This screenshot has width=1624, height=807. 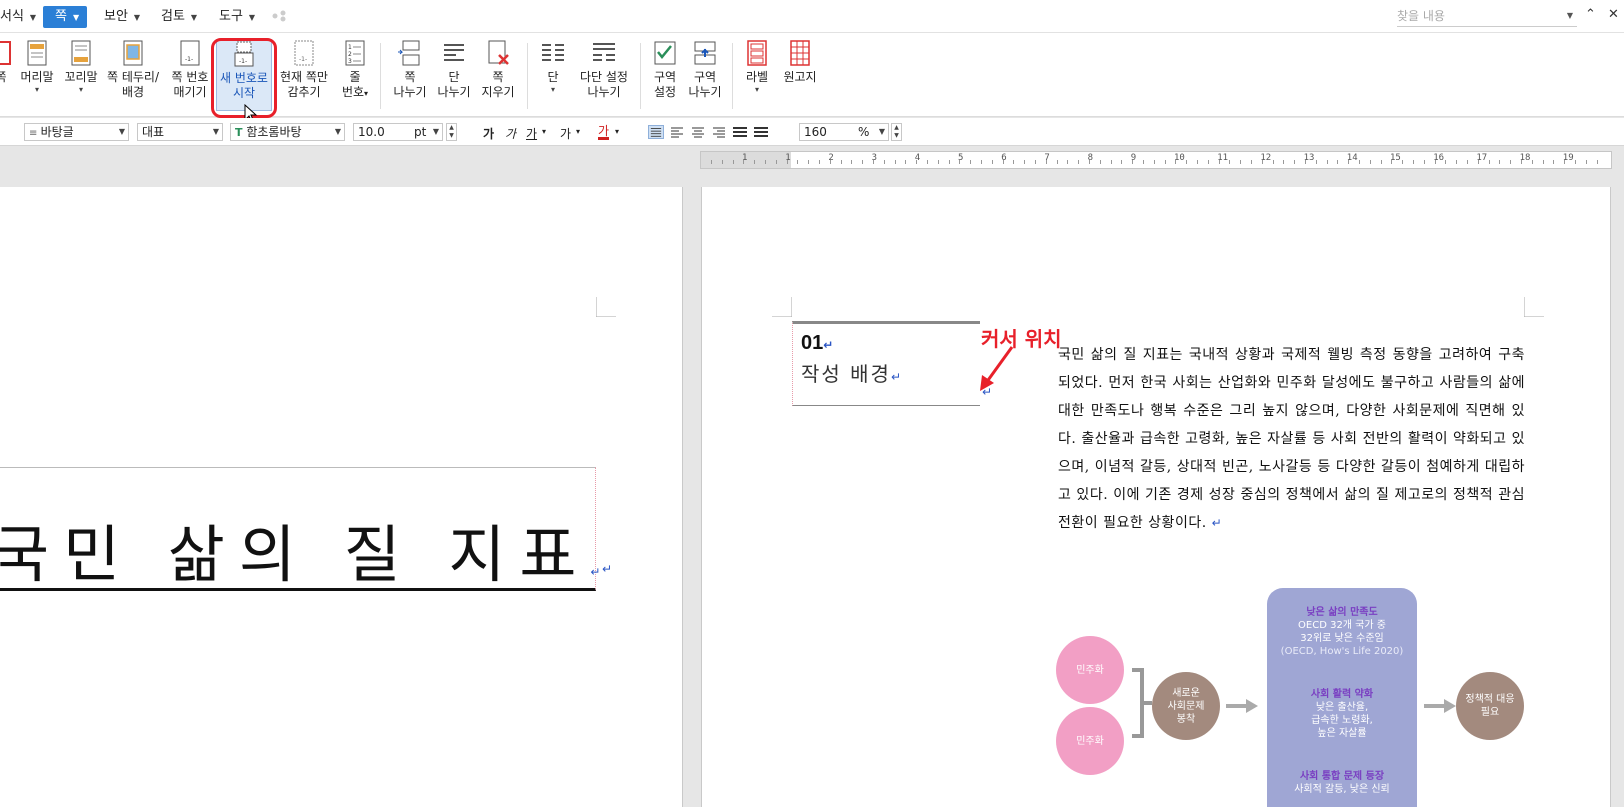 I want to click on democratization-circle-bottom: 민주화, so click(x=1090, y=741).